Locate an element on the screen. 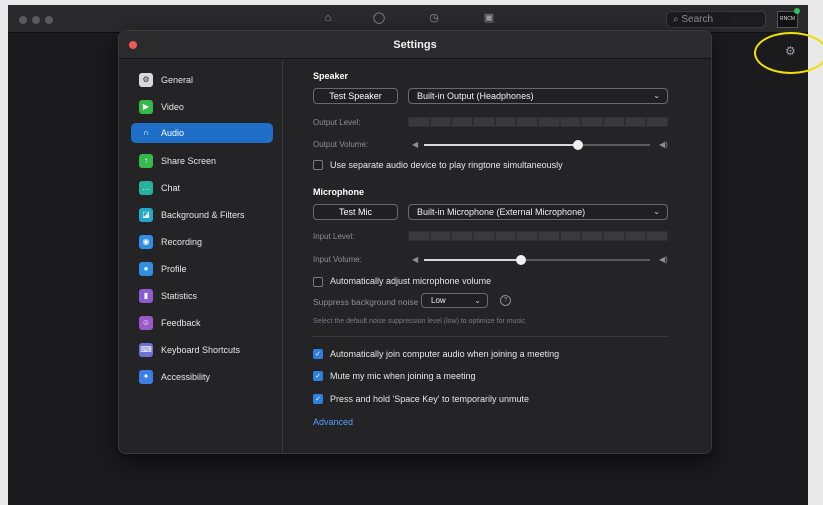 This screenshot has width=823, height=505. sidebar-item-feedback: ☺ Feedback is located at coordinates (202, 323).